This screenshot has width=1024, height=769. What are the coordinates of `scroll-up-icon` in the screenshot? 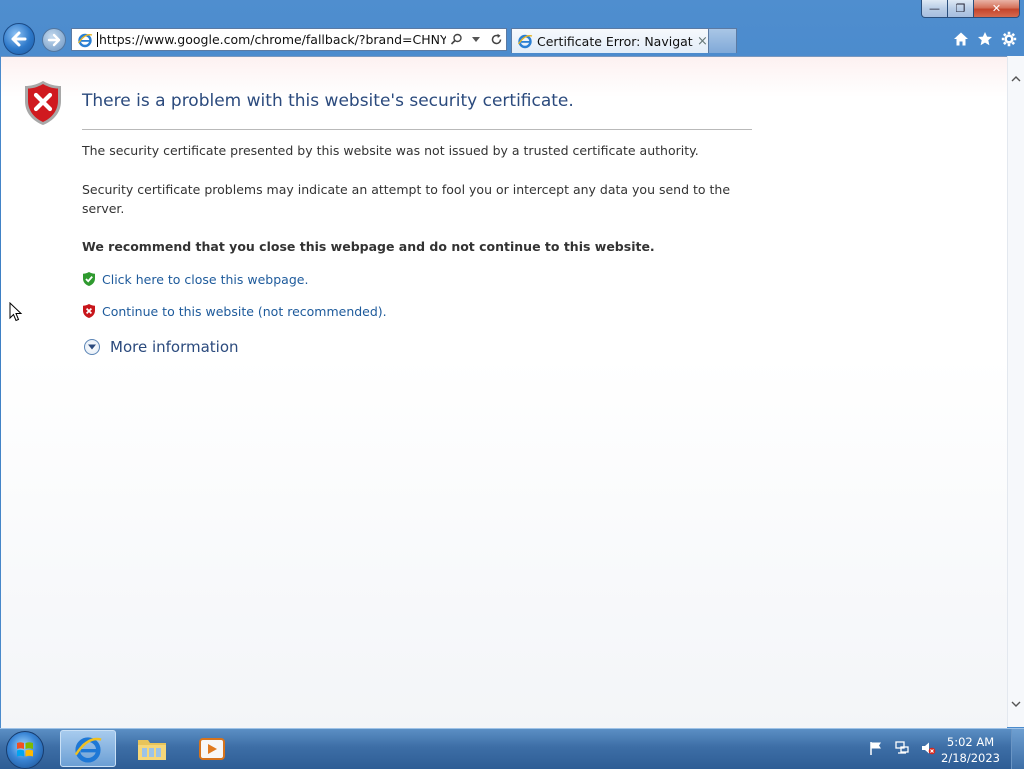 It's located at (1016, 79).